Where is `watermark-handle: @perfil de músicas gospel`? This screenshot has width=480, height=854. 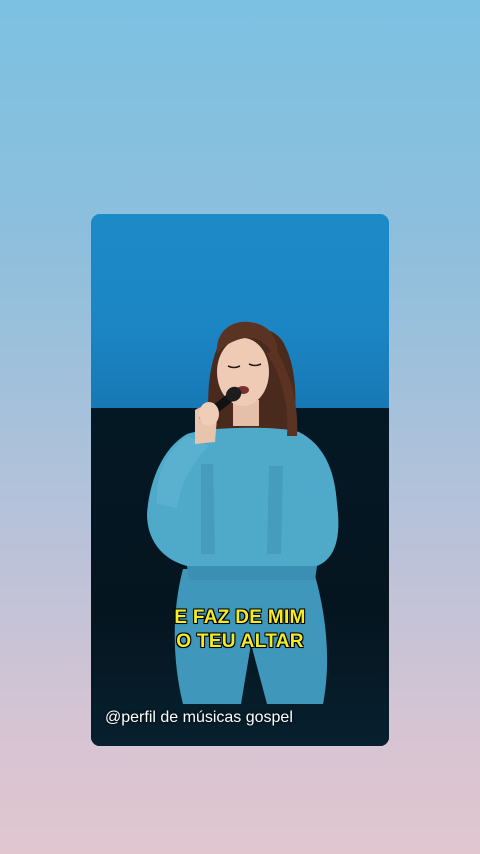 watermark-handle: @perfil de músicas gospel is located at coordinates (199, 717).